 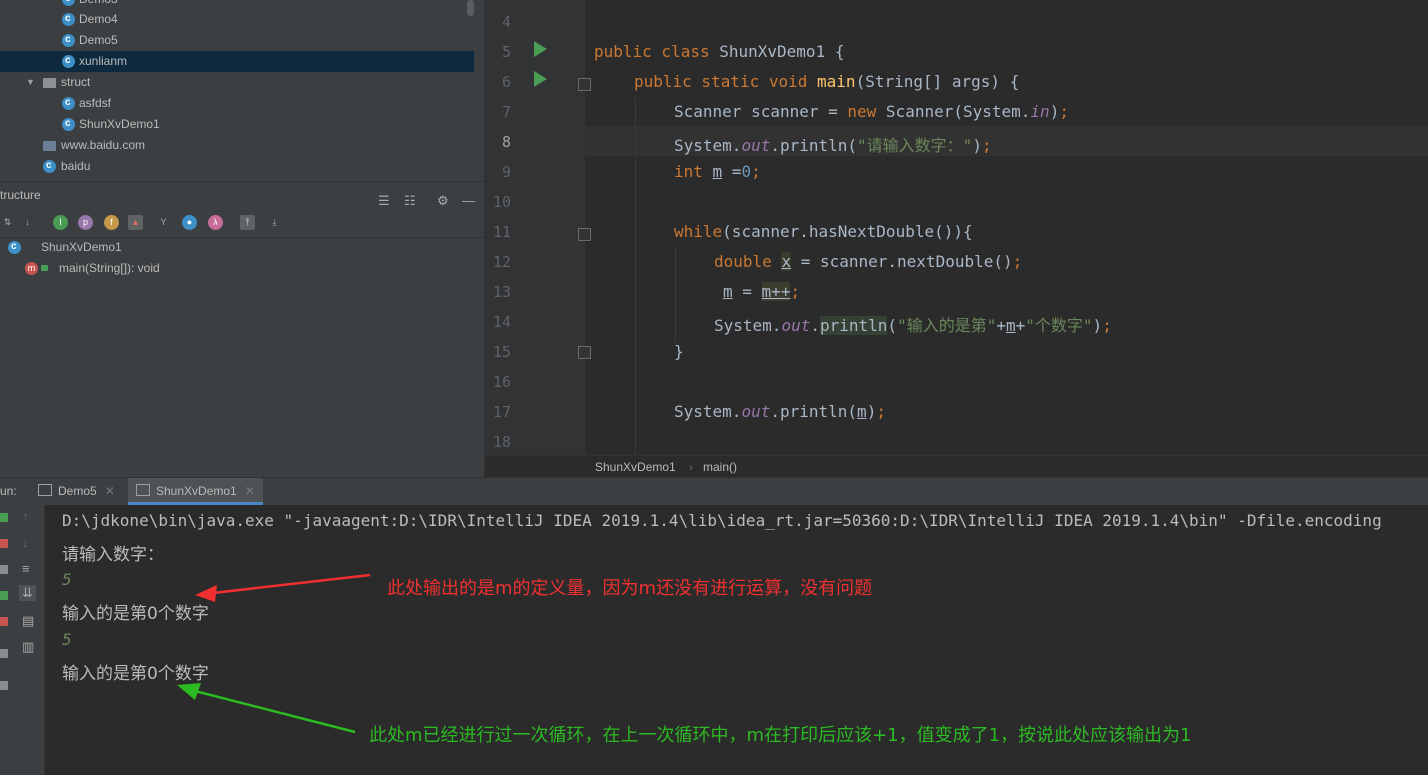 I want to click on tree-item-folder: ▼ struct, so click(x=237, y=82).